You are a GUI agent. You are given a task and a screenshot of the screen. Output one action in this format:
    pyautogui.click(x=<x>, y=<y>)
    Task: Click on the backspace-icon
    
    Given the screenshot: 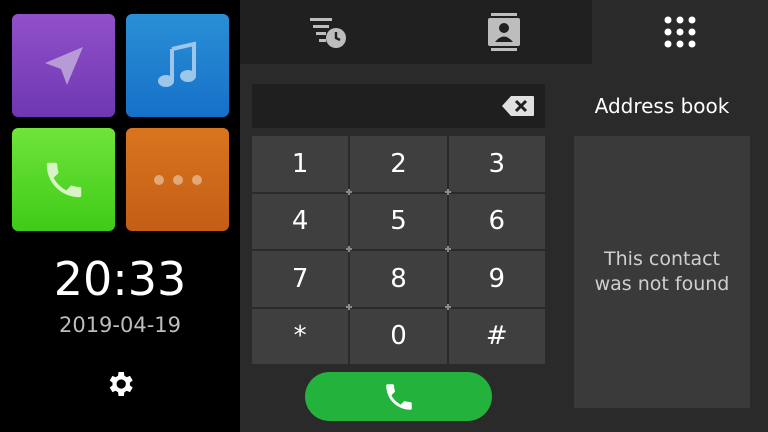 What is the action you would take?
    pyautogui.click(x=518, y=106)
    